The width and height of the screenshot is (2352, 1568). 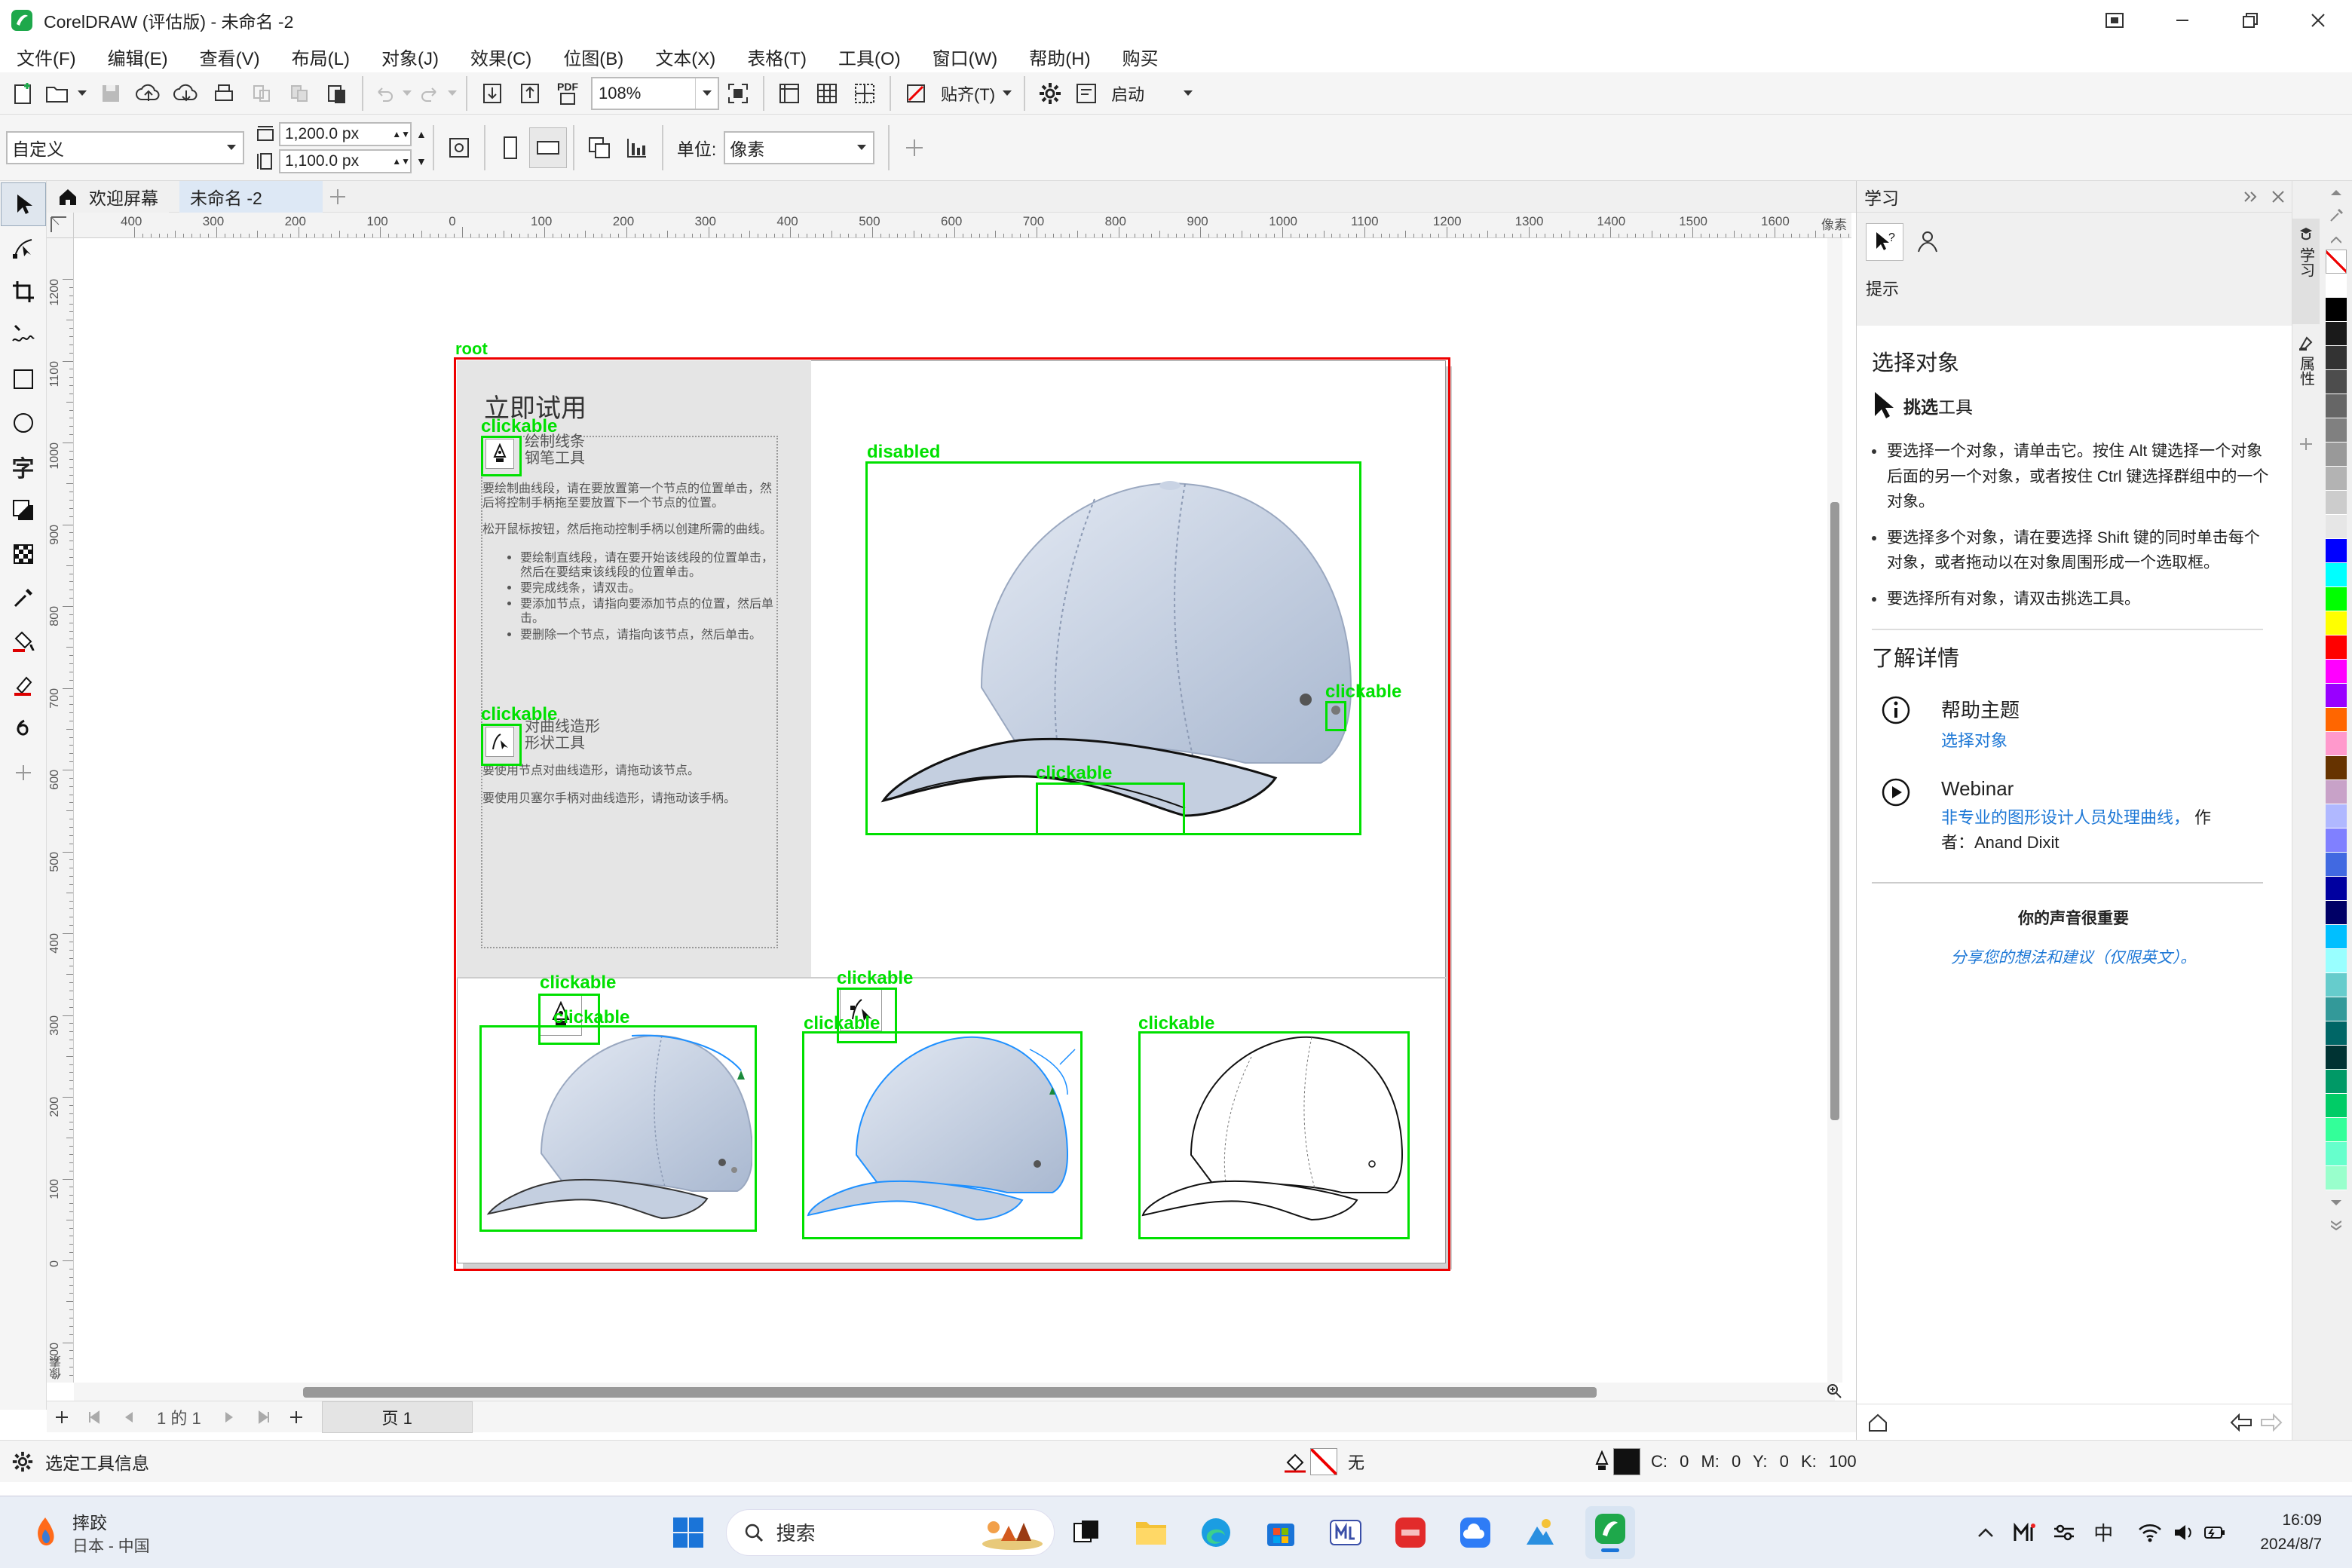 What do you see at coordinates (345, 161) in the screenshot?
I see `page-height-input: 1,100.0 px ▲▼` at bounding box center [345, 161].